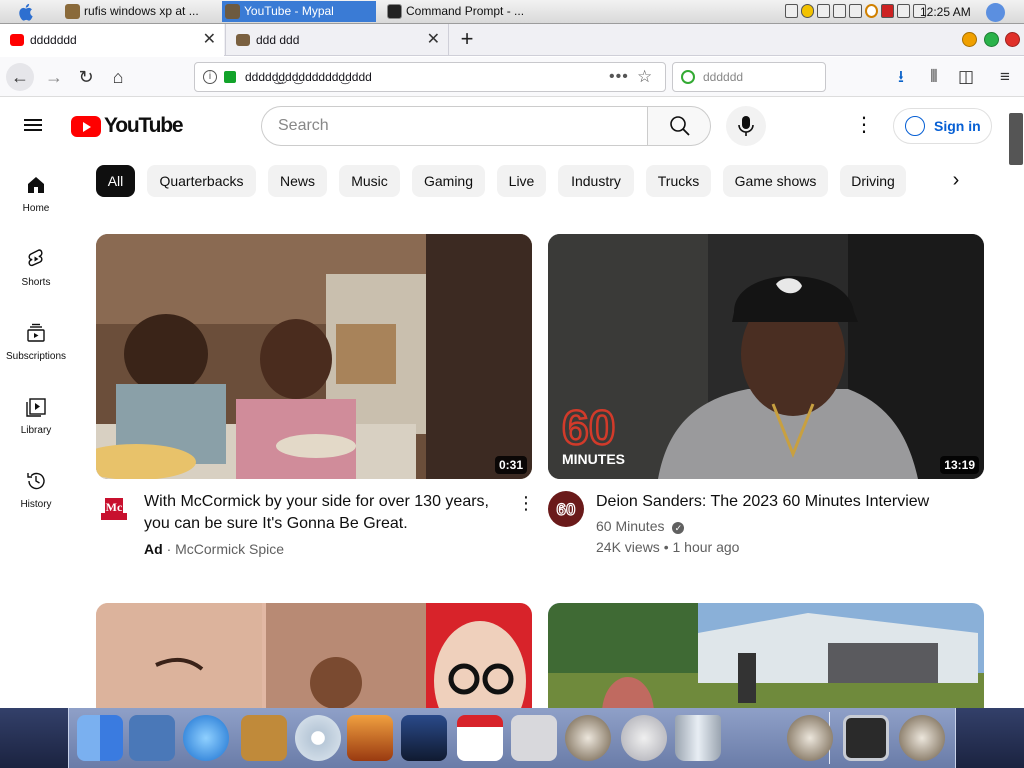  I want to click on spotlight-search-icon, so click(995, 12).